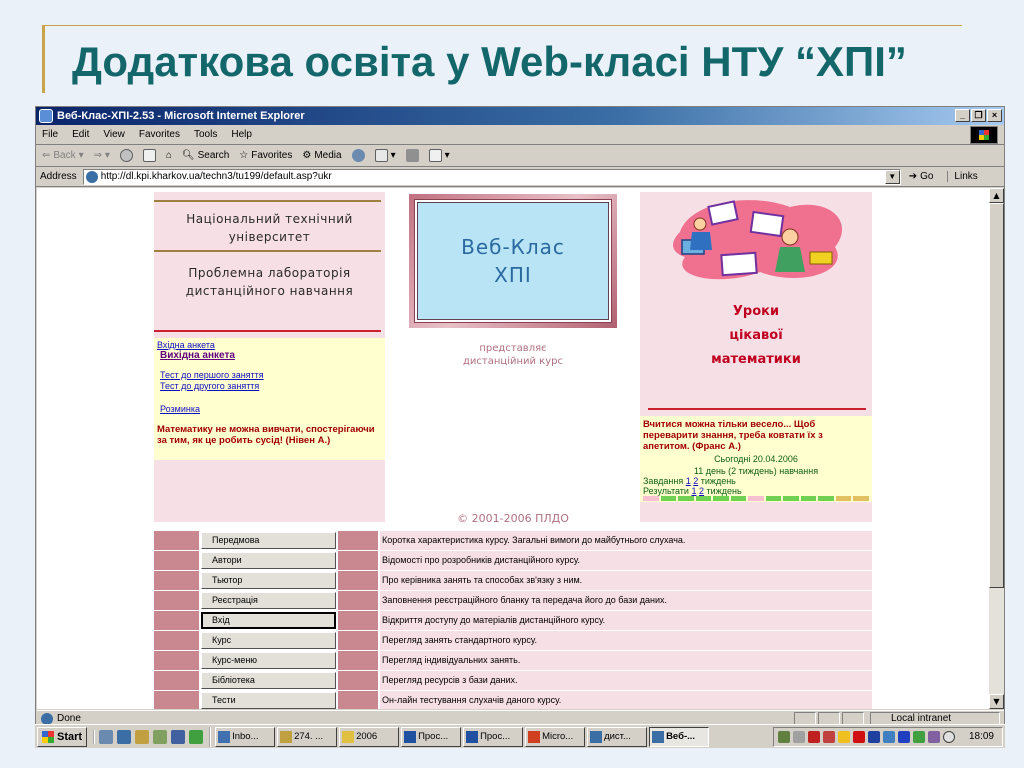  I want to click on stop-button, so click(126, 155).